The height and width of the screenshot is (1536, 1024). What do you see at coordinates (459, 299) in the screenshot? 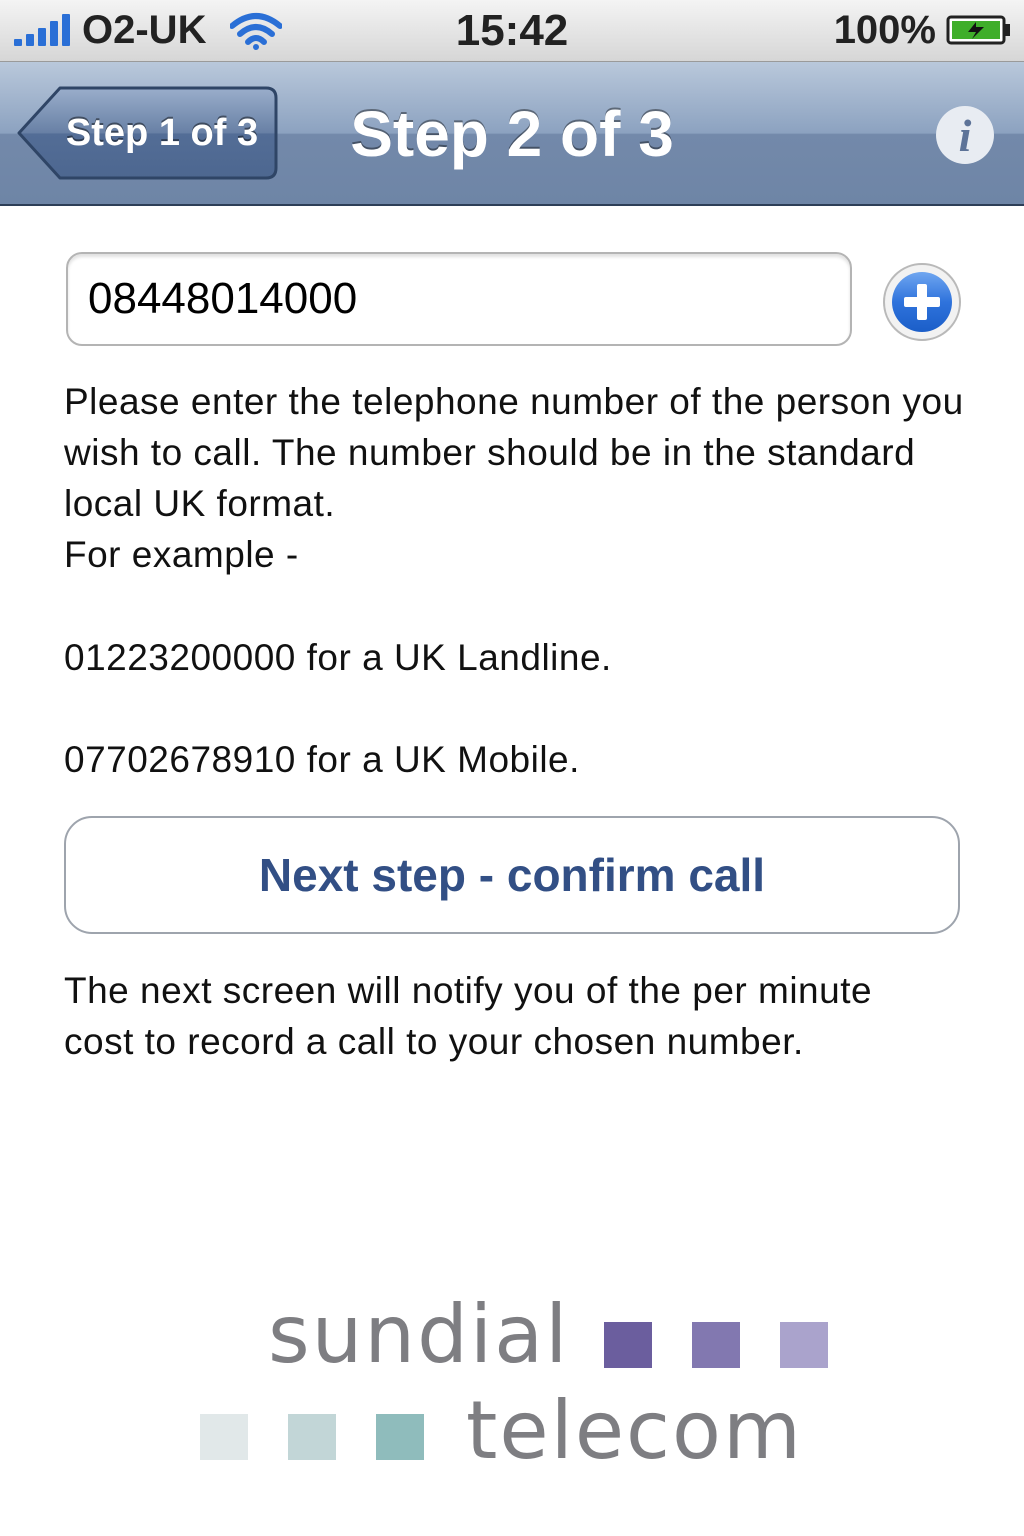
I see `phone-number-input` at bounding box center [459, 299].